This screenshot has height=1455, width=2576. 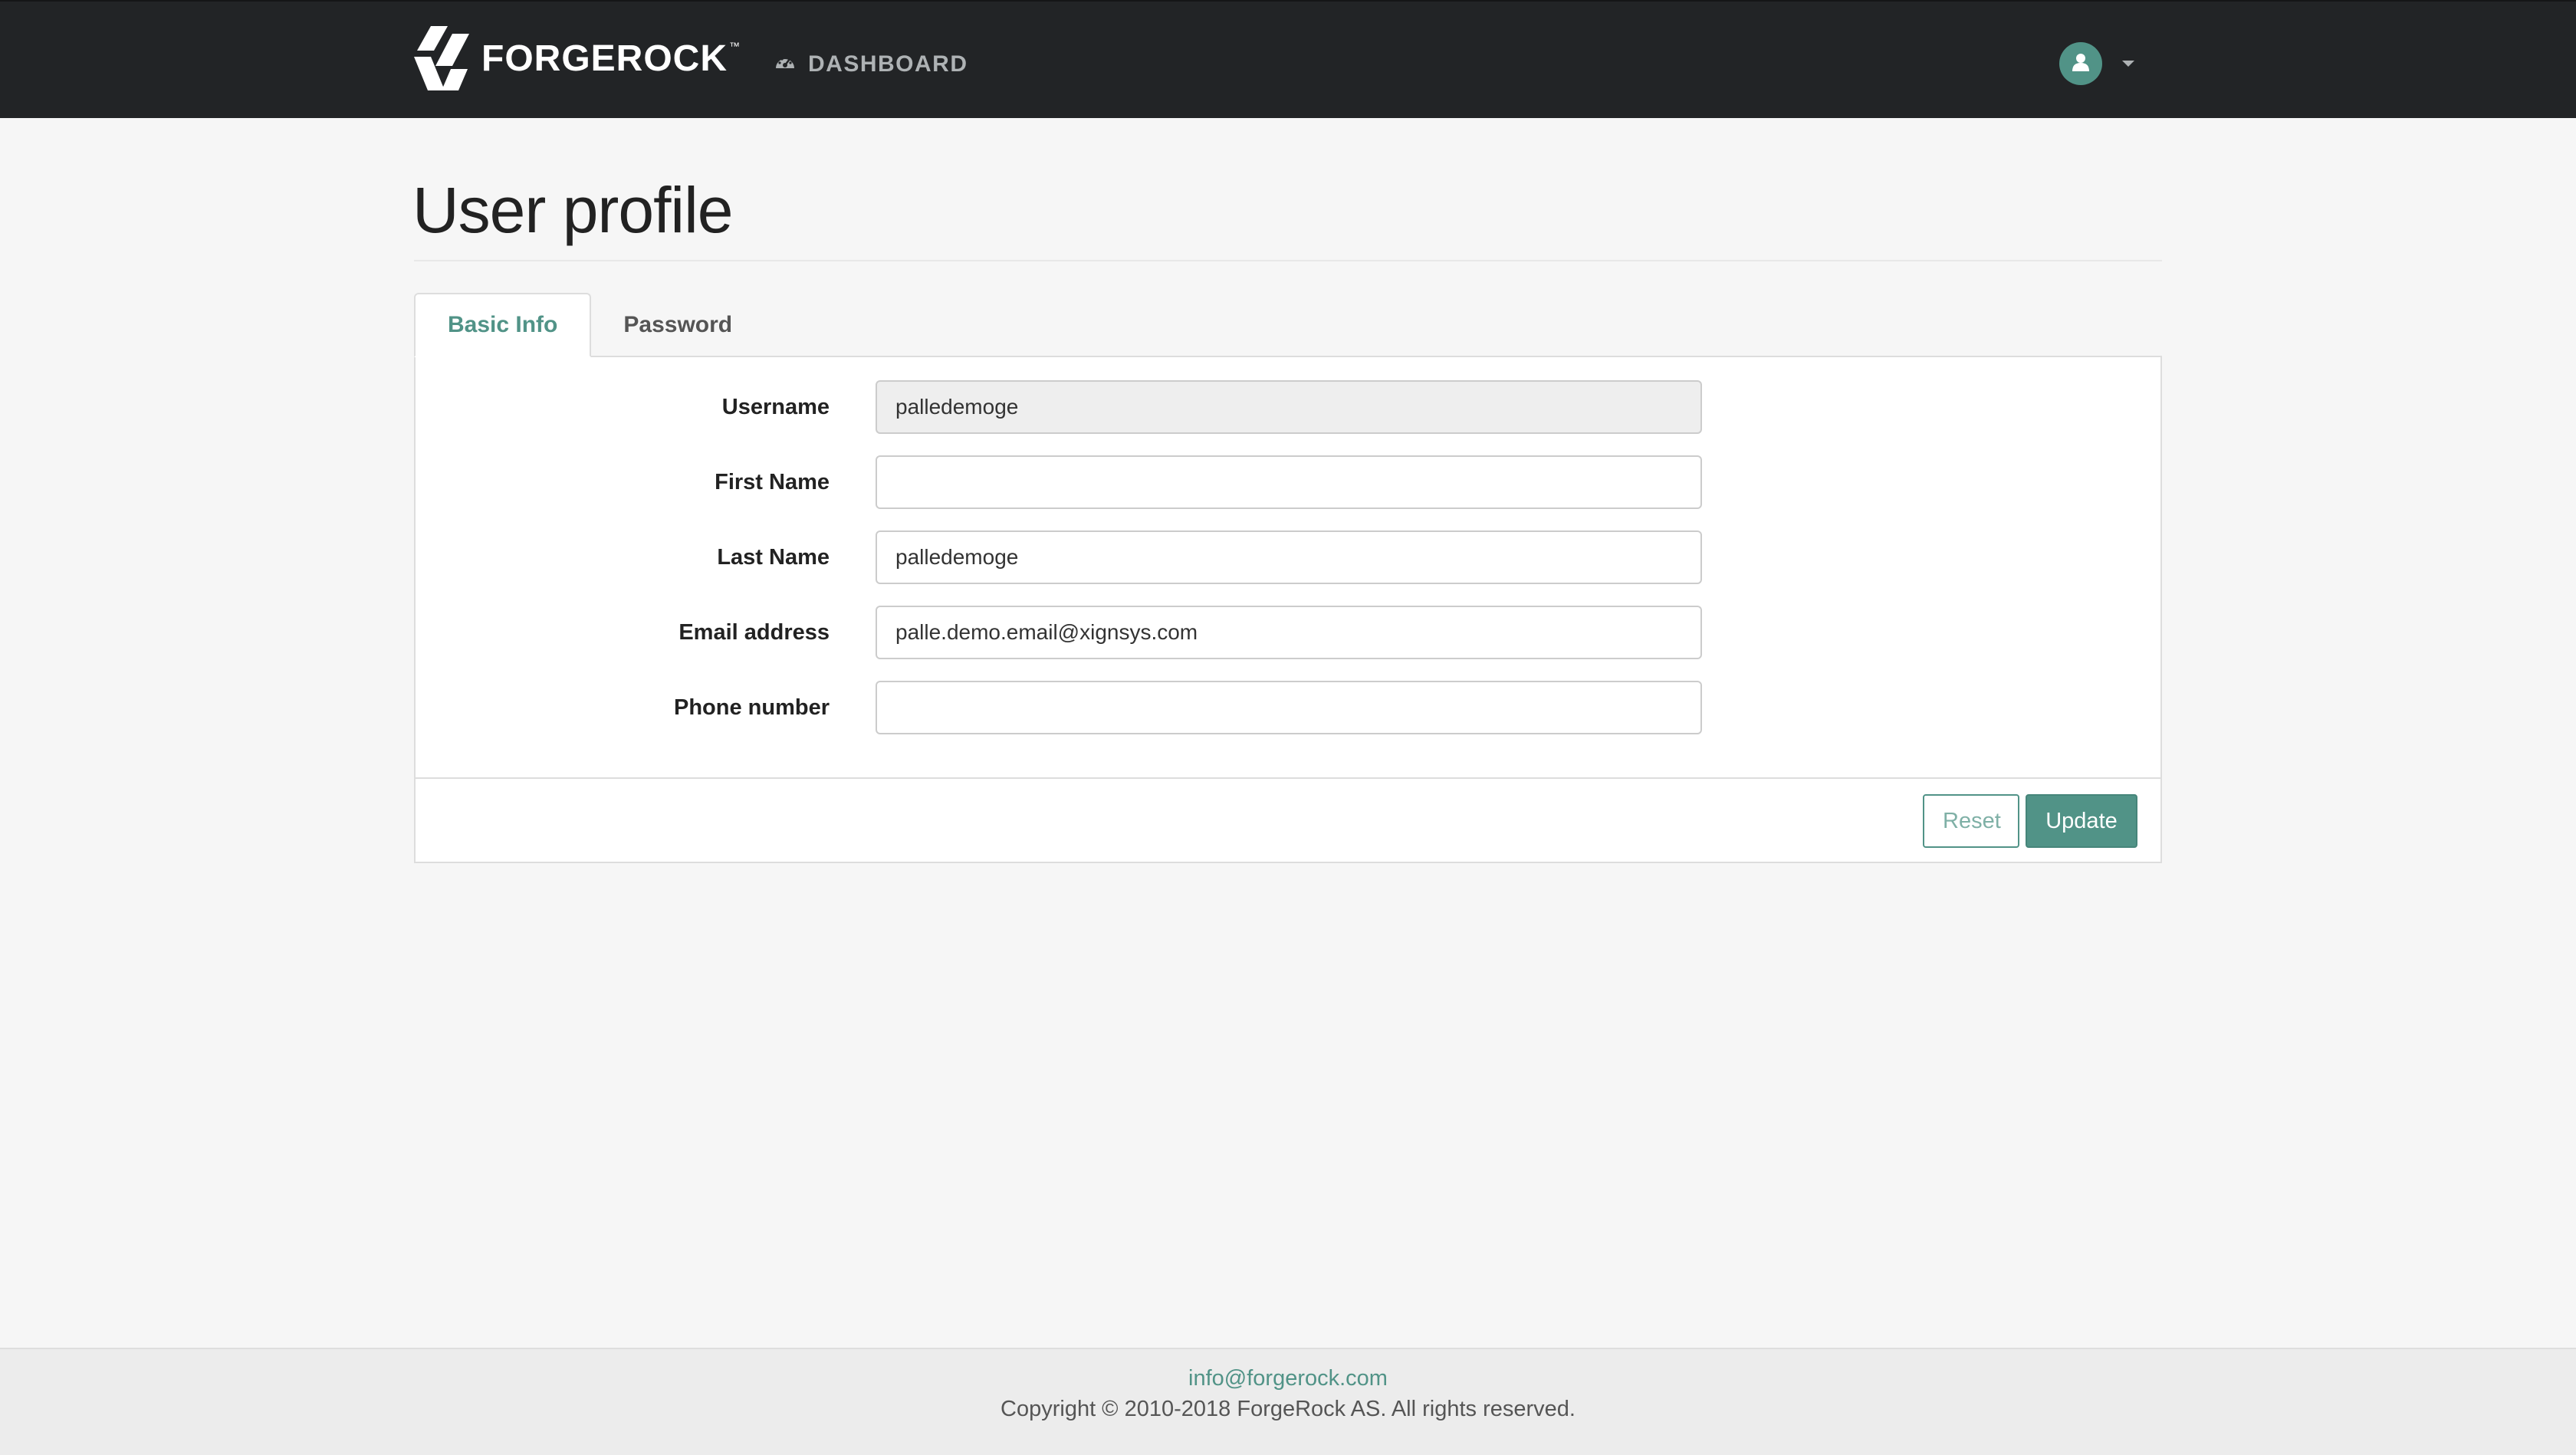 What do you see at coordinates (443, 58) in the screenshot?
I see `forgerock-logo-icon` at bounding box center [443, 58].